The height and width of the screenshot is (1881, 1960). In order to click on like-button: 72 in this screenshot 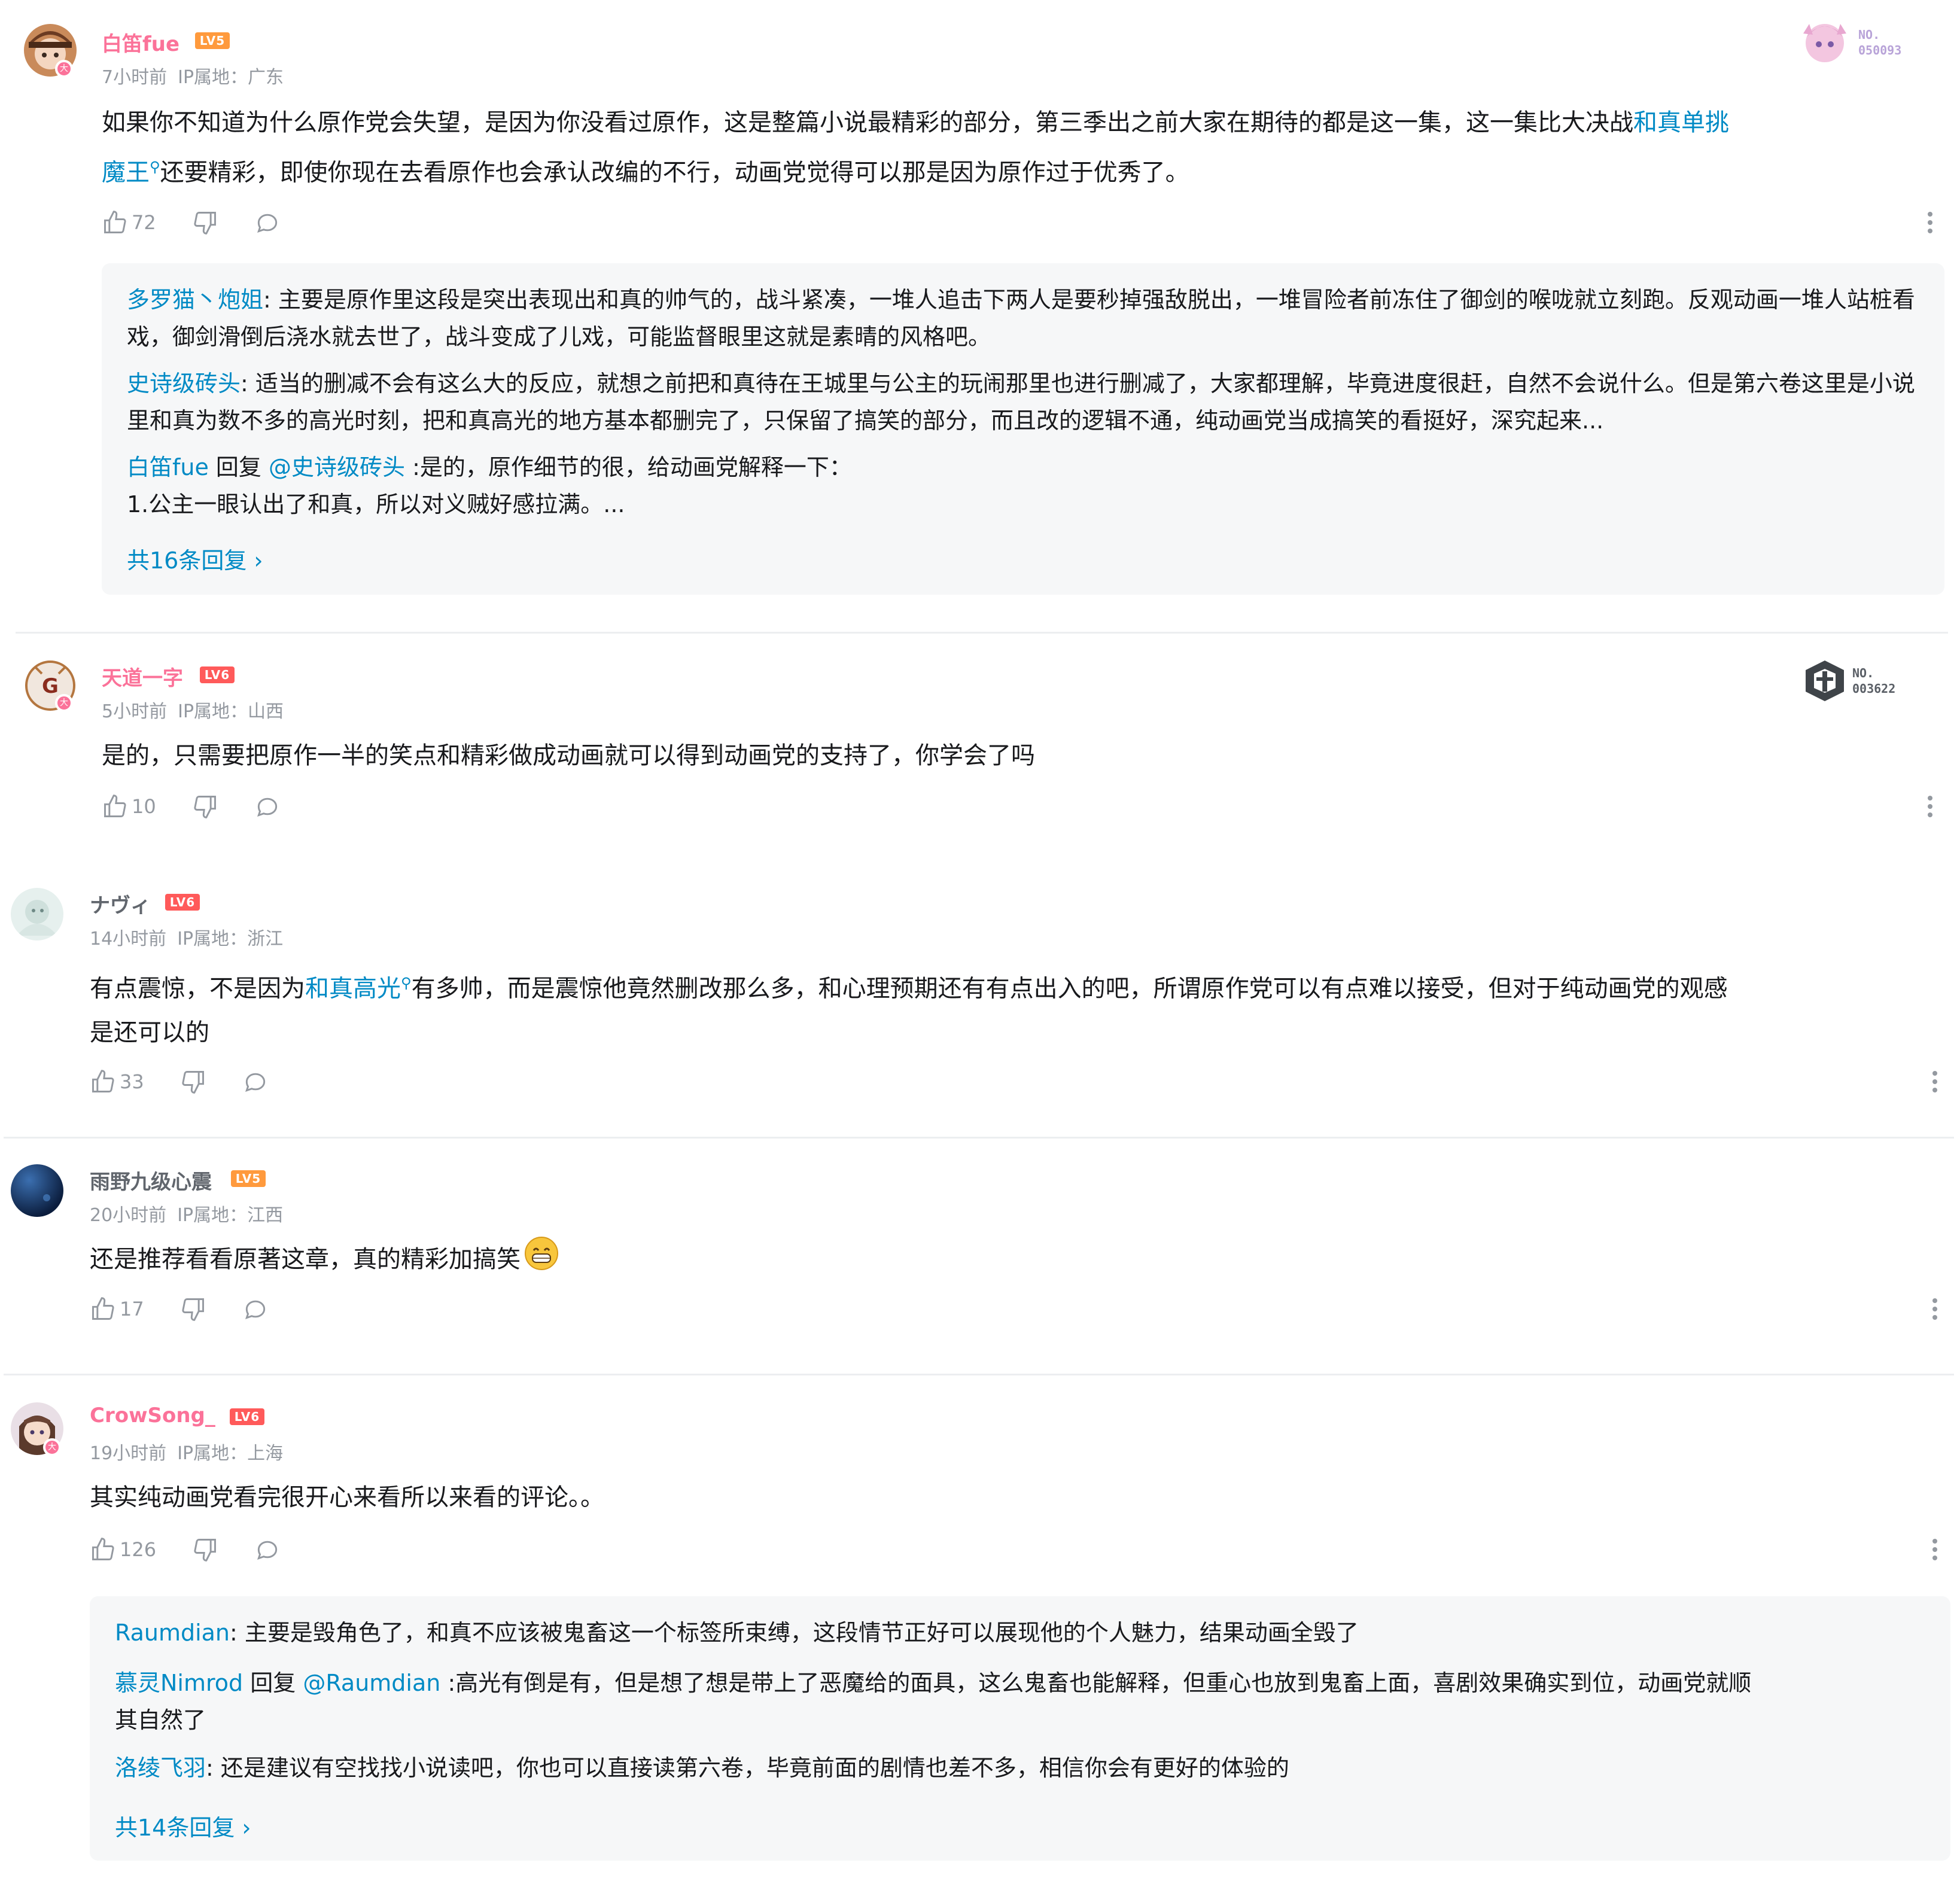, I will do `click(129, 222)`.